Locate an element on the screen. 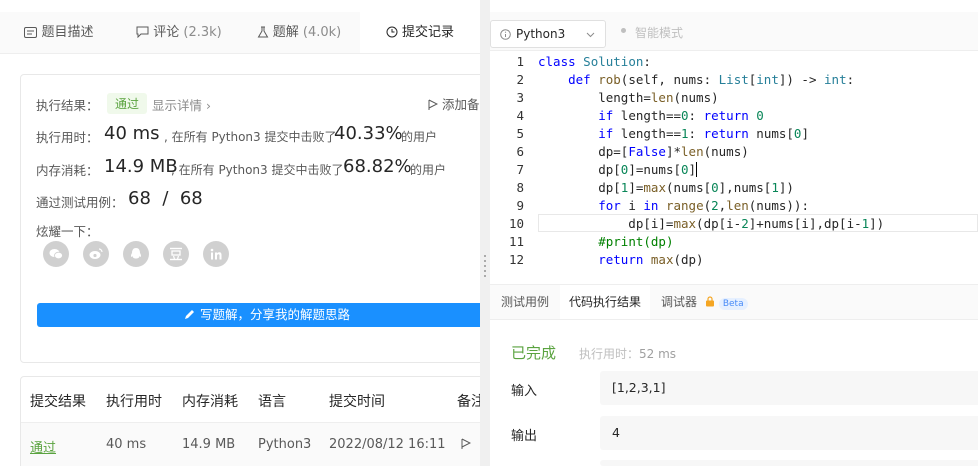 This screenshot has width=978, height=466. show-details-link: 显示详情 › is located at coordinates (181, 104).